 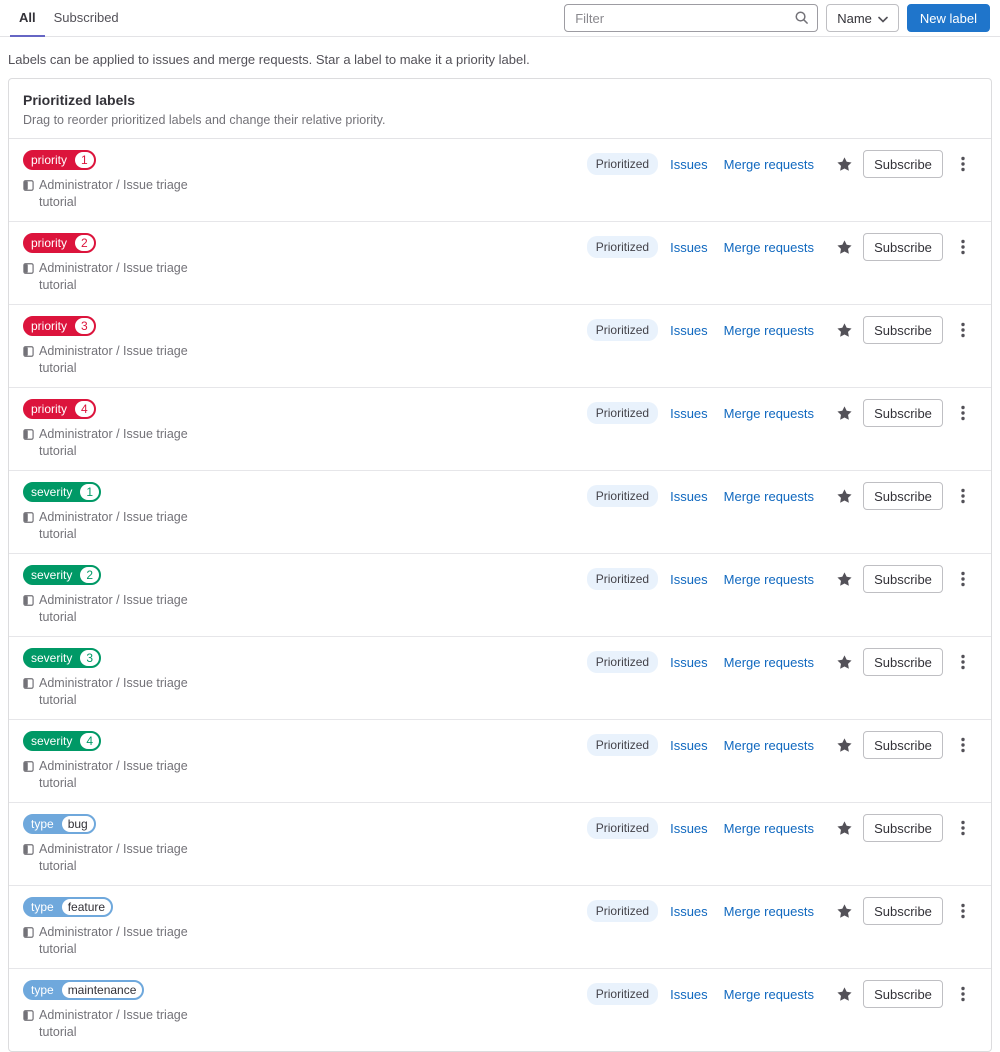 What do you see at coordinates (84, 990) in the screenshot?
I see `label-pill: type maintenance` at bounding box center [84, 990].